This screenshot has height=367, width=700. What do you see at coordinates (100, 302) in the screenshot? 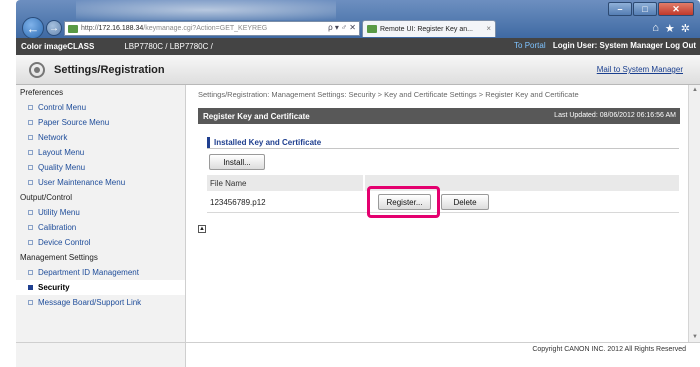
I see `sidebar-item-message-board-support-link: Message Board/Support Link` at bounding box center [100, 302].